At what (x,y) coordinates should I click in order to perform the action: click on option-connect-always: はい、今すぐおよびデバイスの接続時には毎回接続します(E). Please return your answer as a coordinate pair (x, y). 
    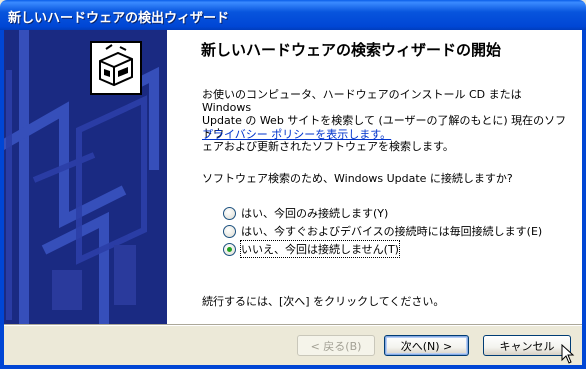
    Looking at the image, I should click on (382, 231).